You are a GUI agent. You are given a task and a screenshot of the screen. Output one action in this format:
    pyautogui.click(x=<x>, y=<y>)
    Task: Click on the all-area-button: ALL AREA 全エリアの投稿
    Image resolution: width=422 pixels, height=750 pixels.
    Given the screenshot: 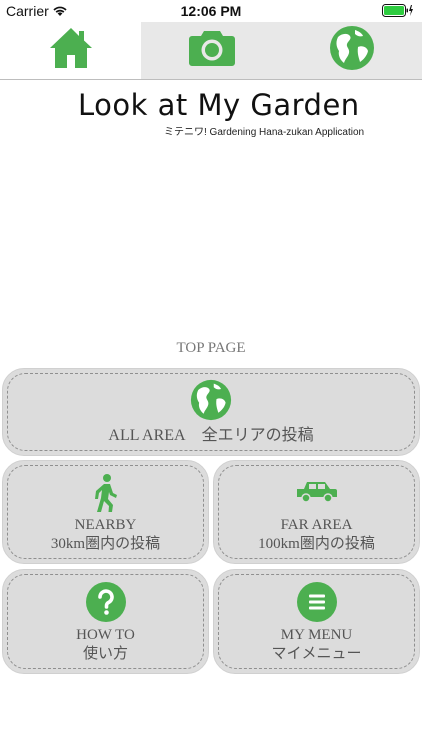 What is the action you would take?
    pyautogui.click(x=211, y=412)
    